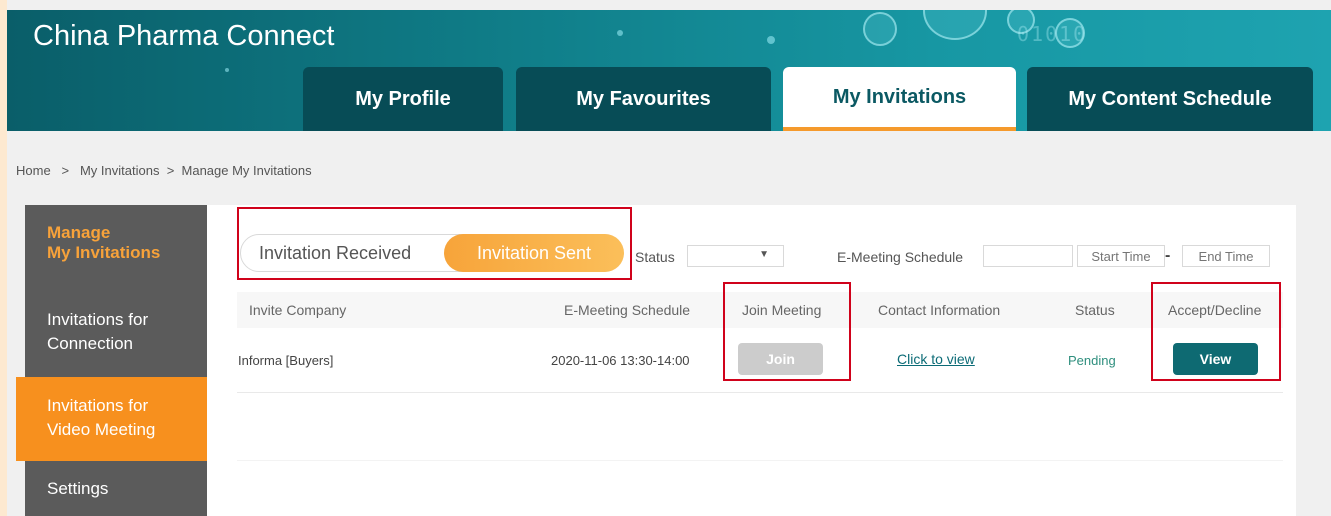 Image resolution: width=1331 pixels, height=516 pixels. Describe the element at coordinates (1121, 256) in the screenshot. I see `start-time-input` at that location.